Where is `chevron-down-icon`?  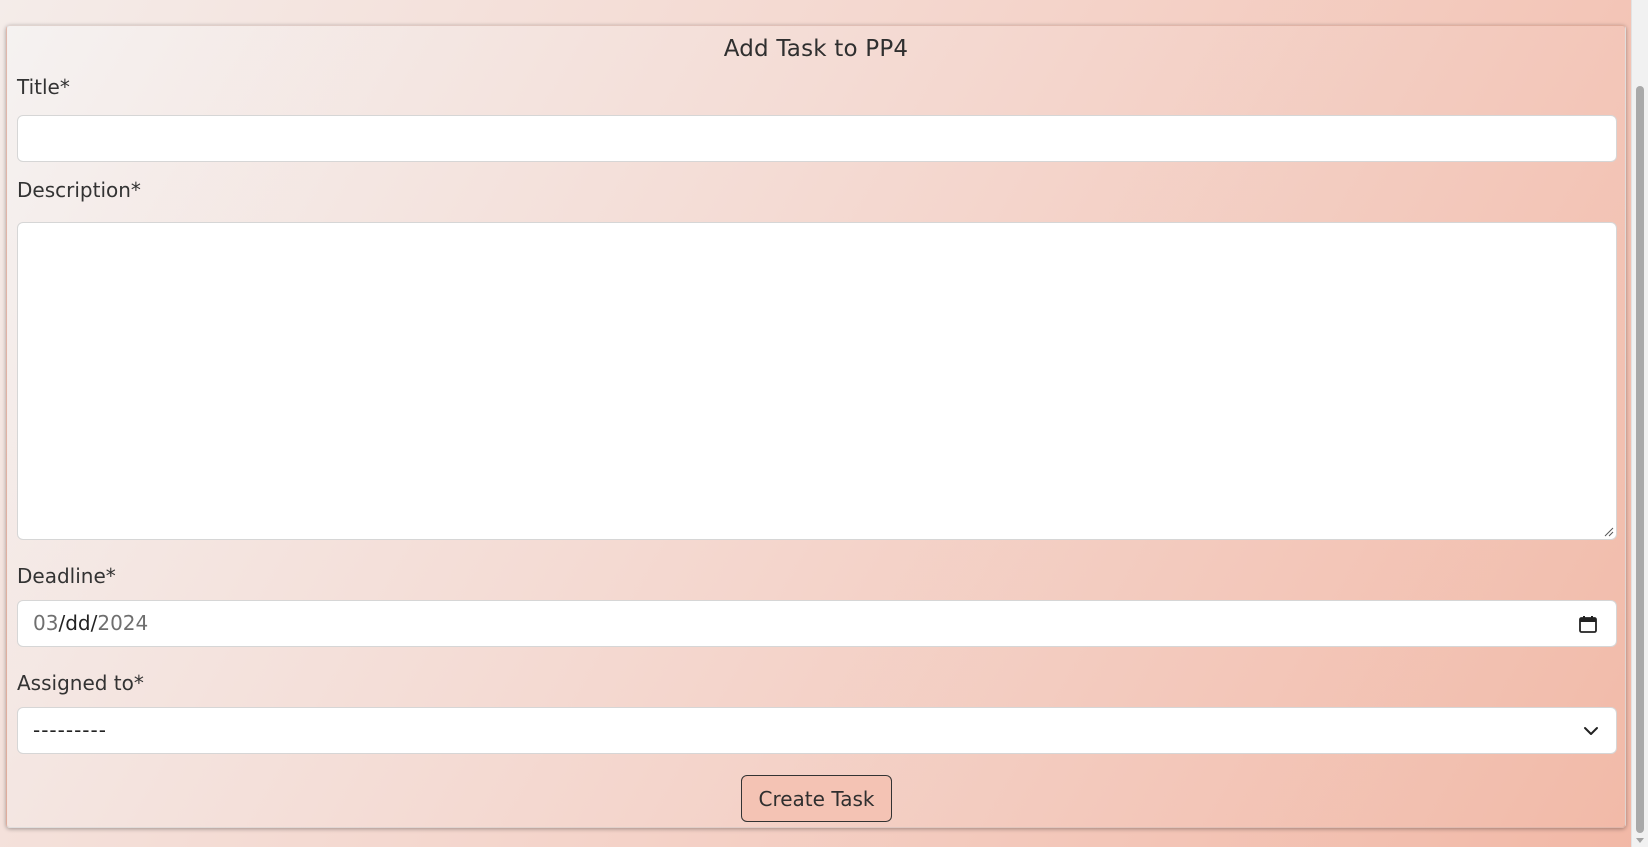
chevron-down-icon is located at coordinates (1591, 731).